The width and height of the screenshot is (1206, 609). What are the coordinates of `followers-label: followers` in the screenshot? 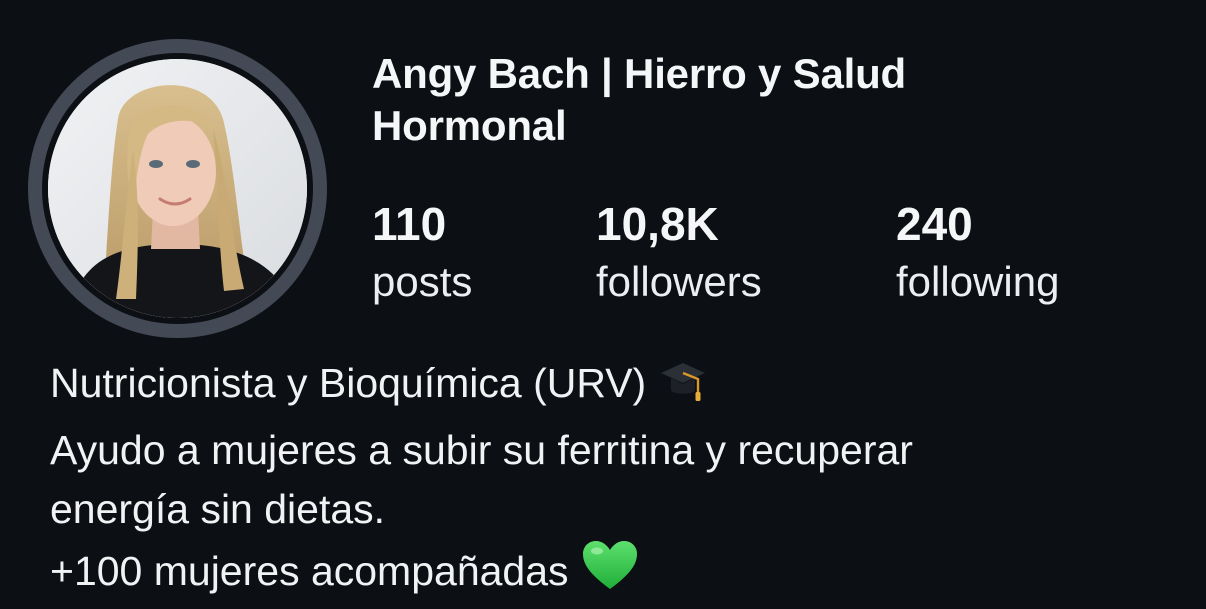 It's located at (679, 281).